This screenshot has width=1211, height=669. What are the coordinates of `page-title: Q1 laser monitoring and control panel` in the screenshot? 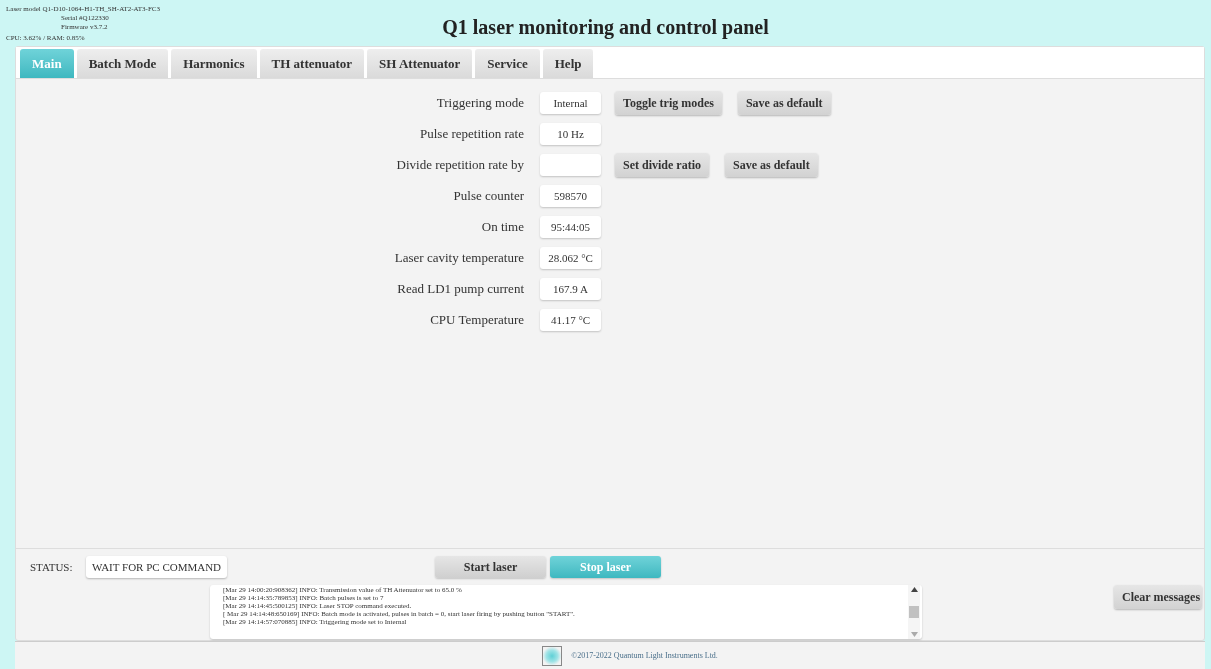 It's located at (605, 28).